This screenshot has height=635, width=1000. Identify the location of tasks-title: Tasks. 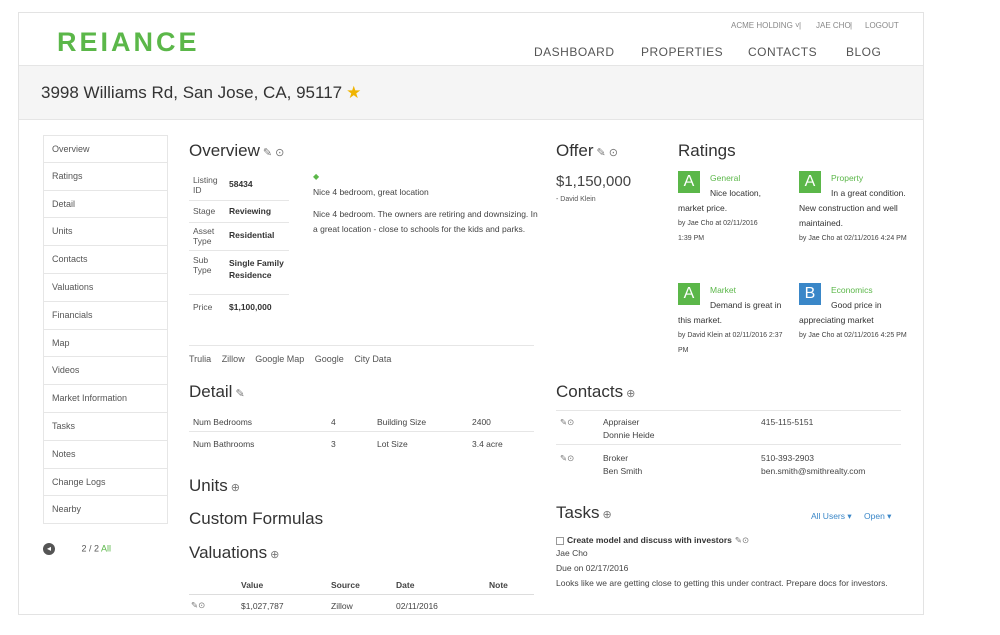
(578, 512).